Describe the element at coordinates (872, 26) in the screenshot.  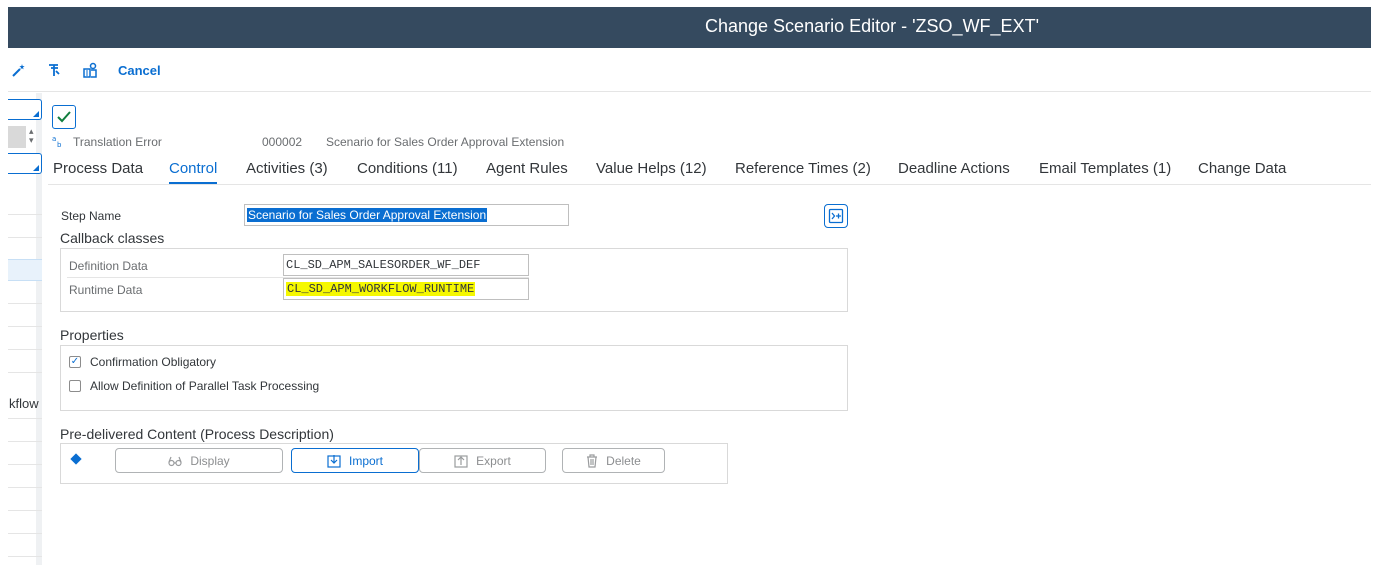
I see `window-title: Change Scenario Editor - 'ZSO_WF_EXT'` at that location.